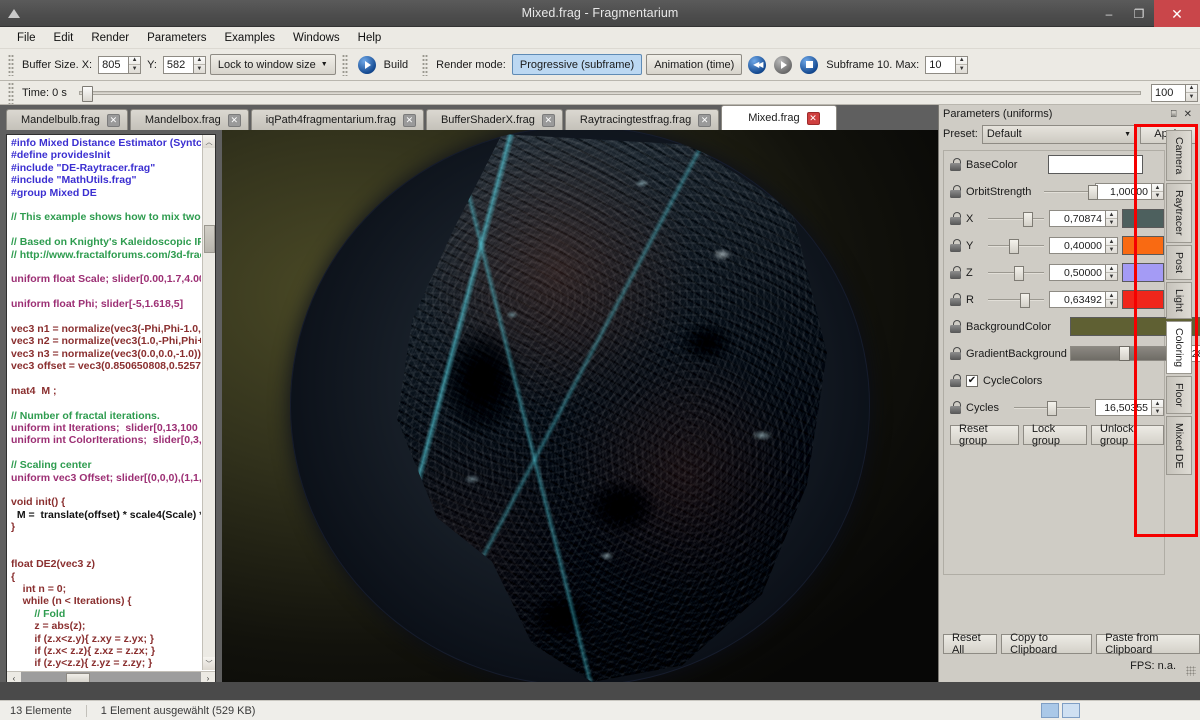 The height and width of the screenshot is (720, 1200). I want to click on minimize-button: –, so click(1109, 13).